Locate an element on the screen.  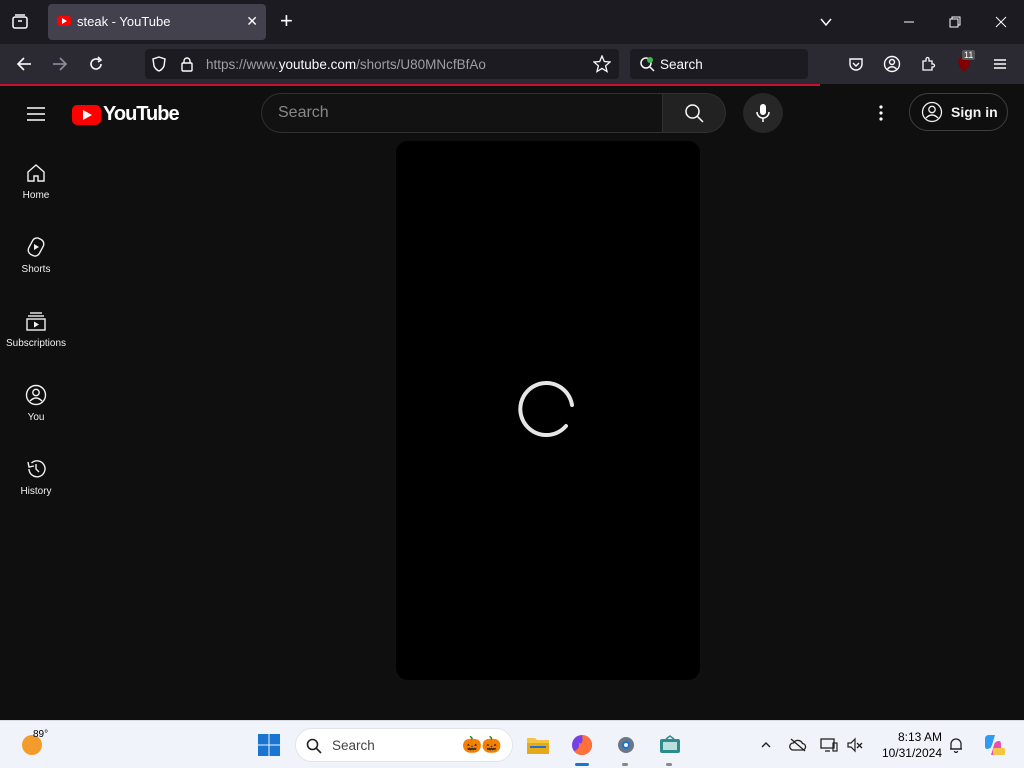
sidebar-item-home: Home is located at coordinates (36, 187).